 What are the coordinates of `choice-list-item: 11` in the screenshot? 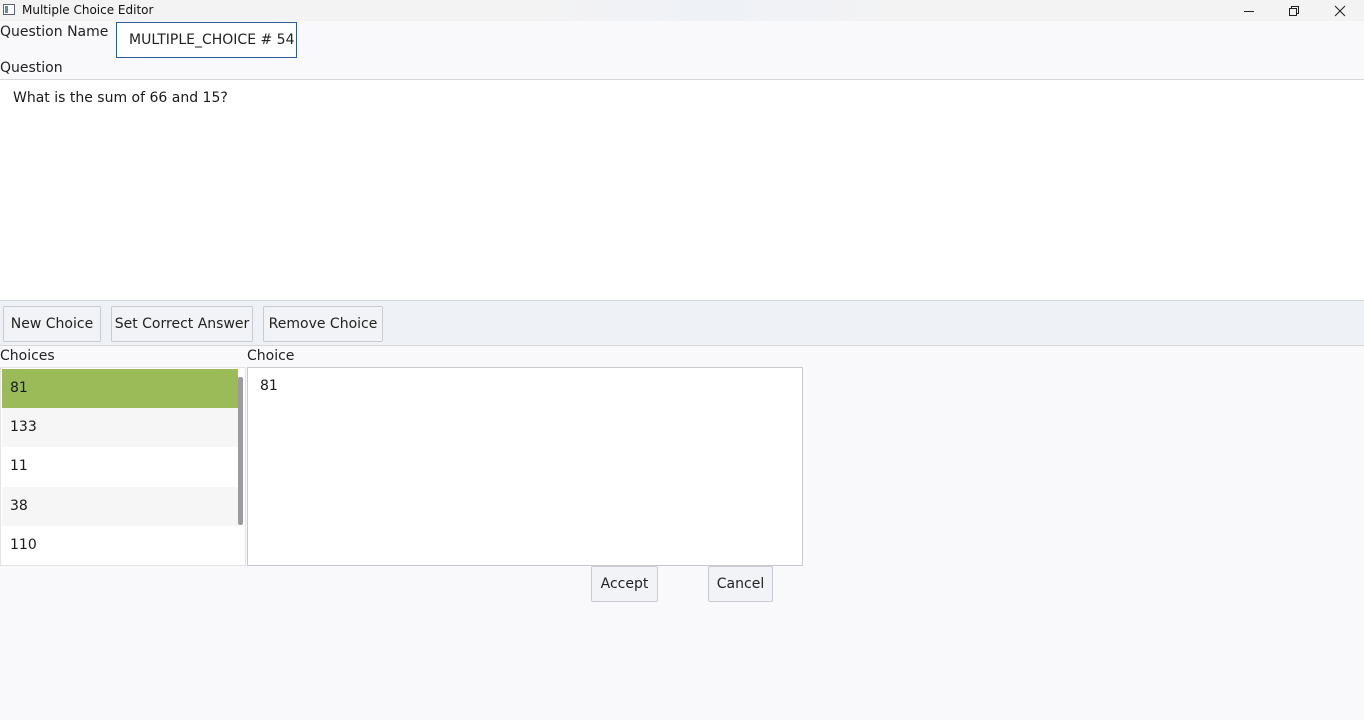 It's located at (120, 466).